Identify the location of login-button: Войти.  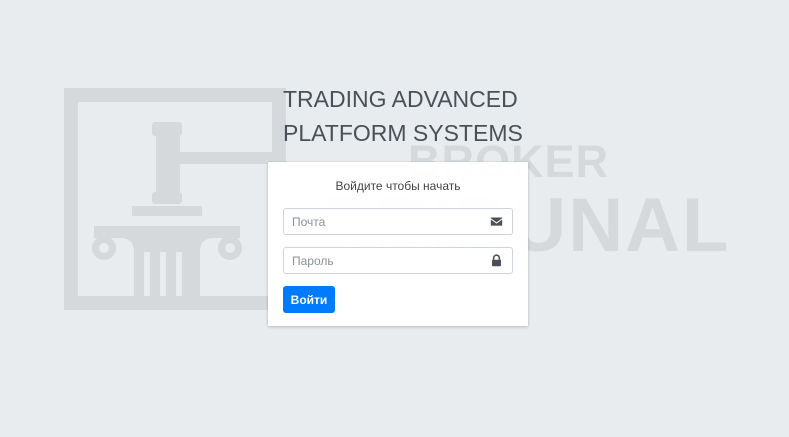
(309, 299).